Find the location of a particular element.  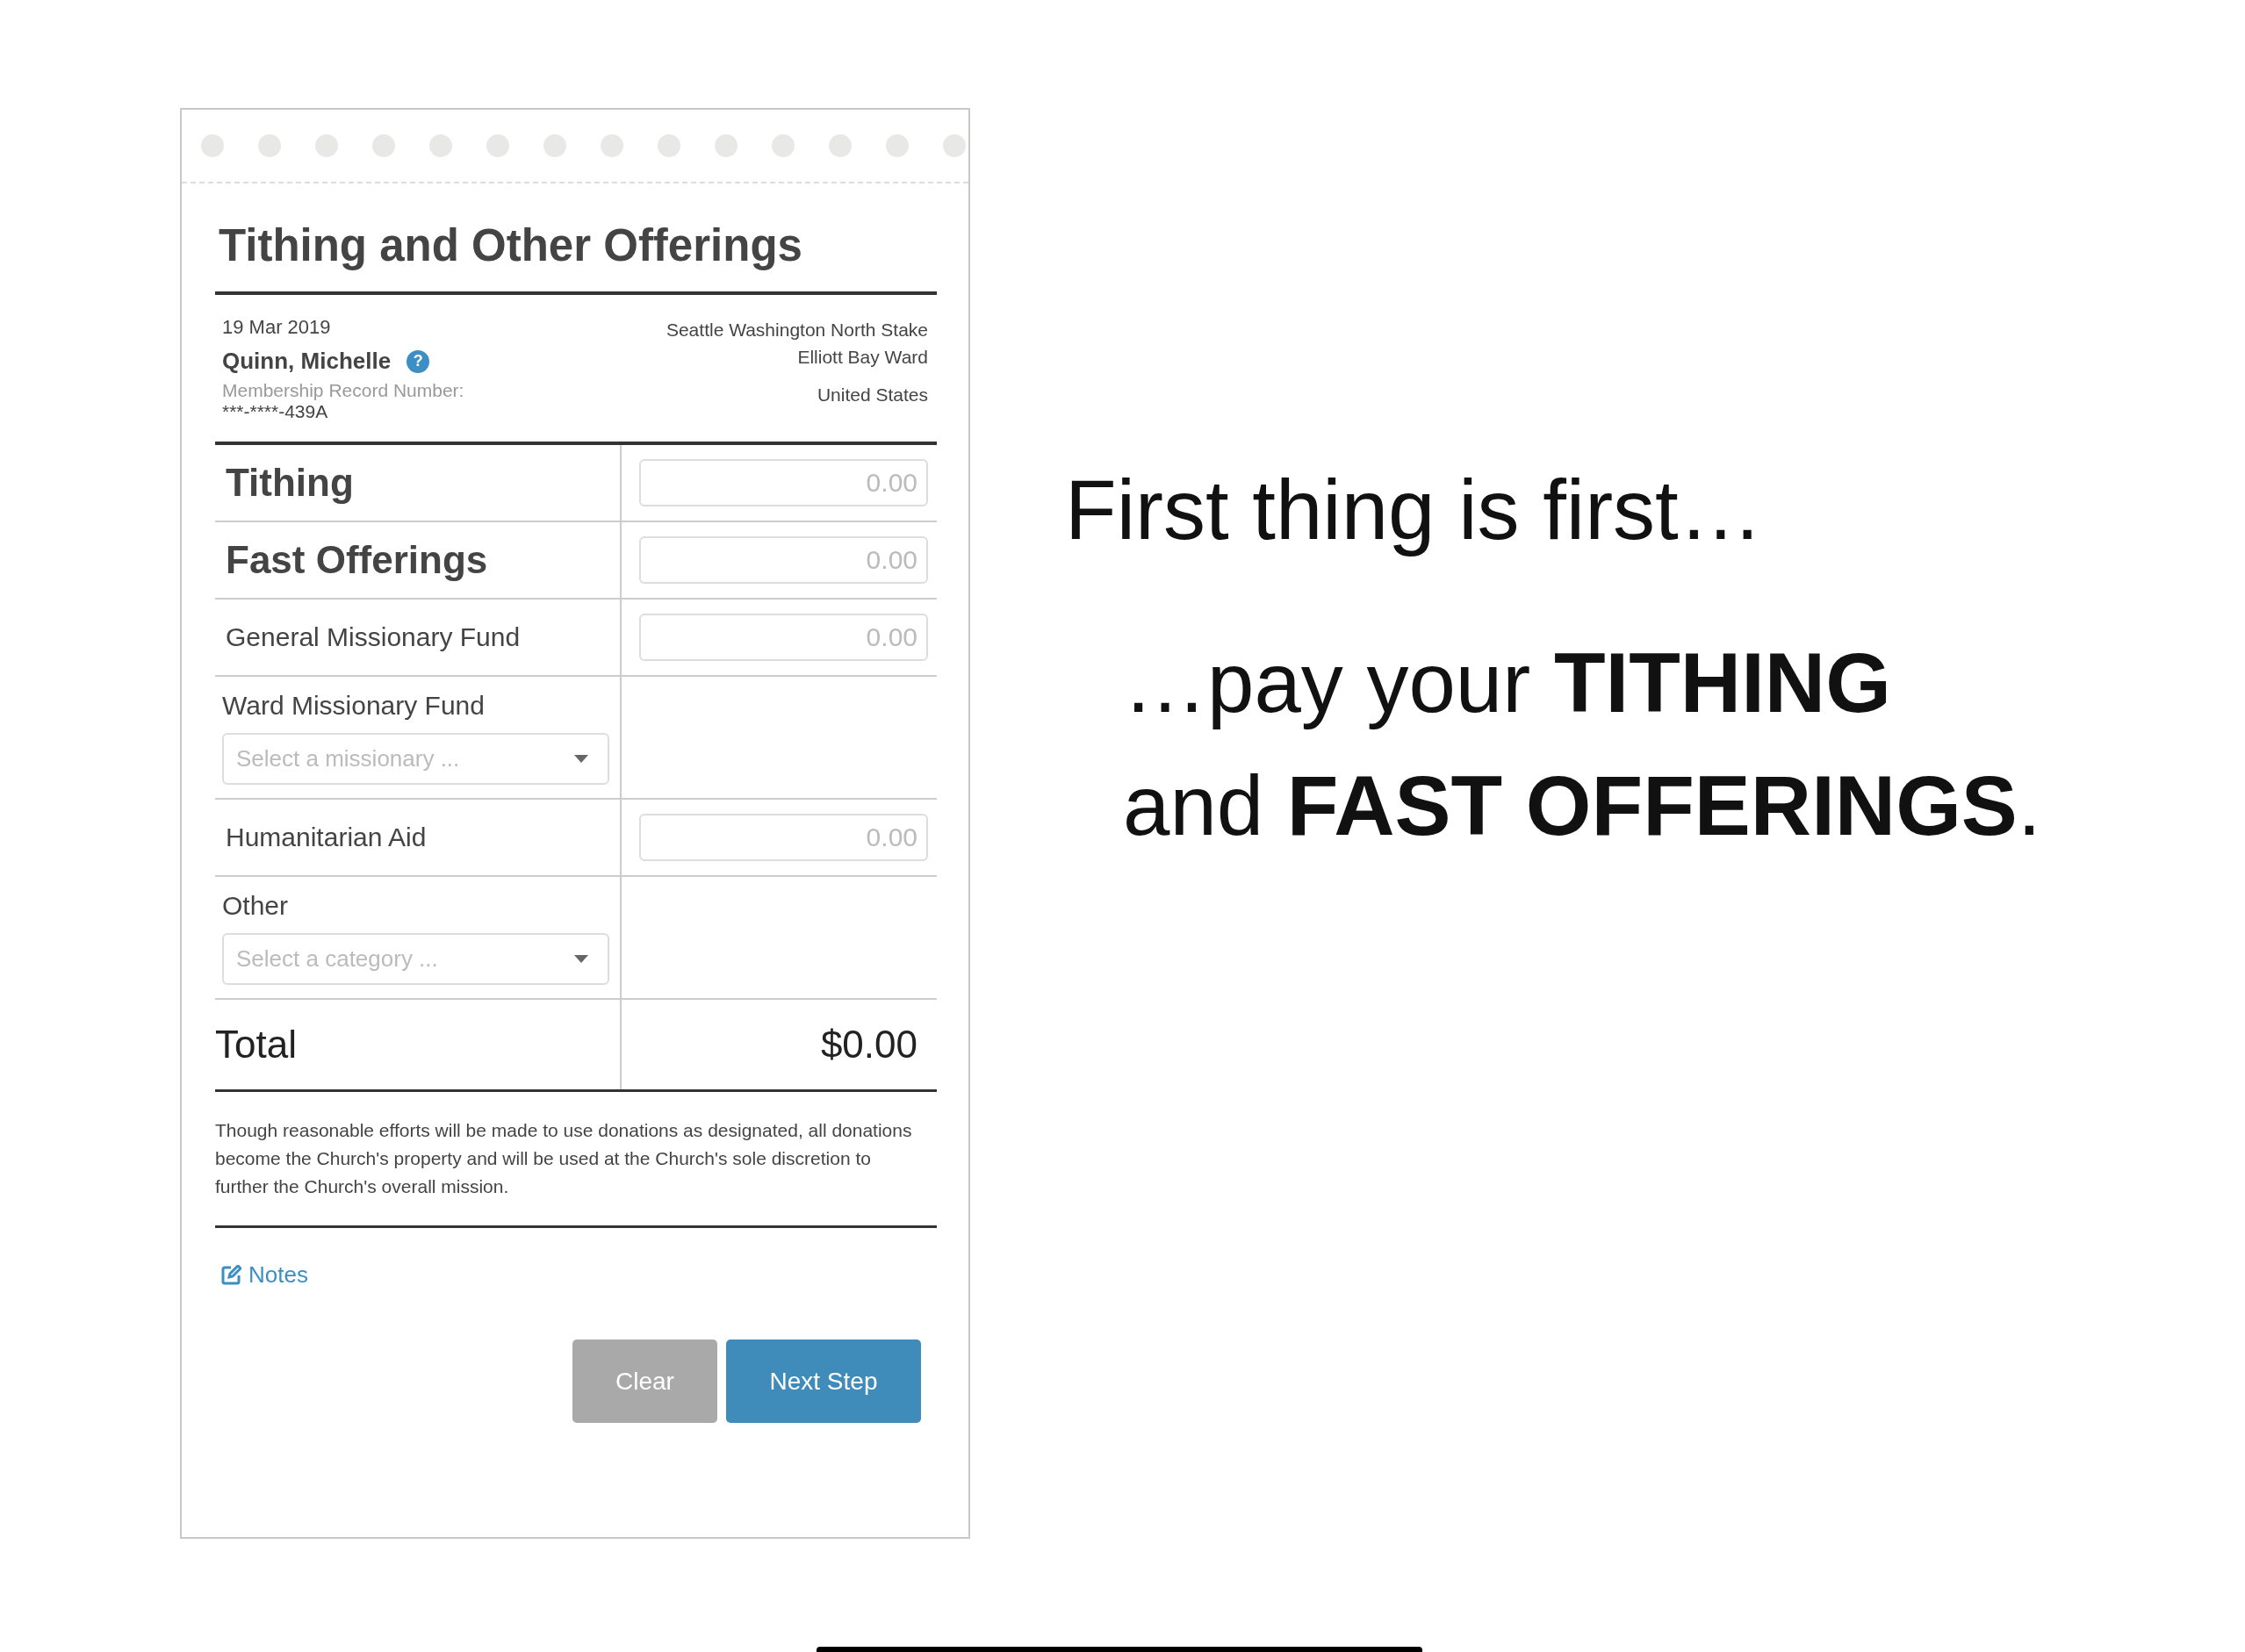

fund-label: General Missionary Fund is located at coordinates (374, 638).